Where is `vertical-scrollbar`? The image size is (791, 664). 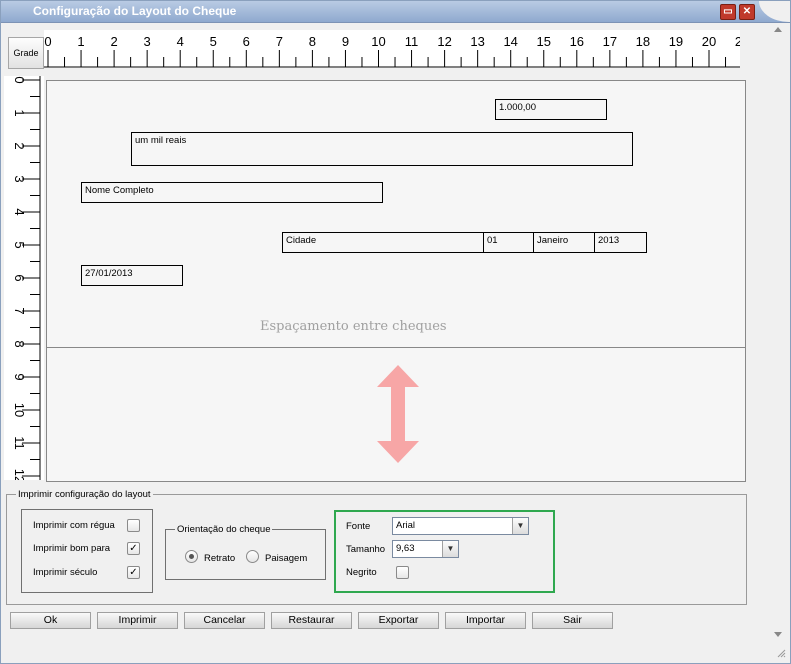 vertical-scrollbar is located at coordinates (780, 334).